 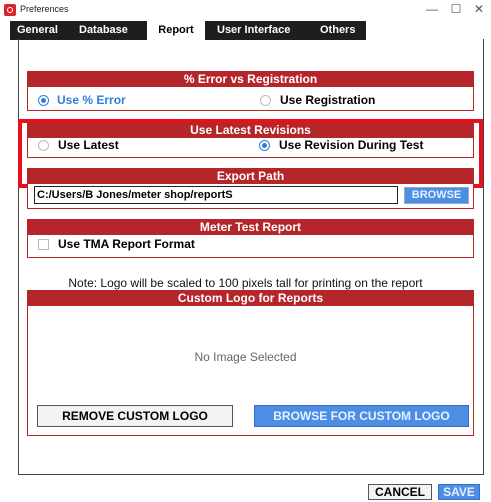 What do you see at coordinates (126, 244) in the screenshot?
I see `tma-report-format-label: Use TMA Report Format` at bounding box center [126, 244].